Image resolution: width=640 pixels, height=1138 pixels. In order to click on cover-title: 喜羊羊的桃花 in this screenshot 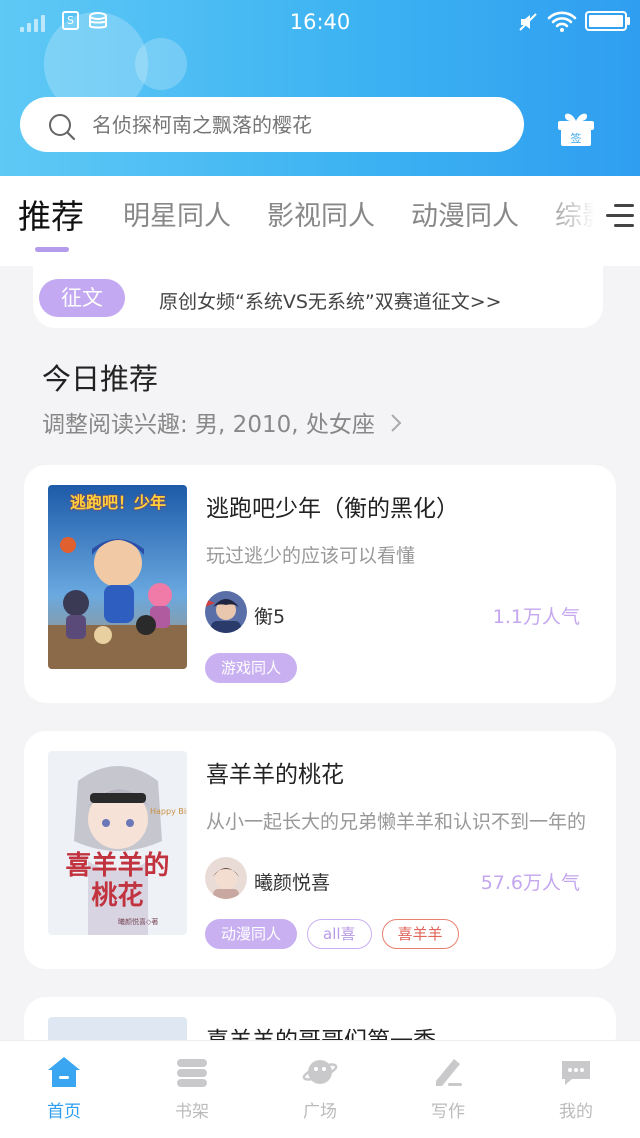, I will do `click(117, 881)`.